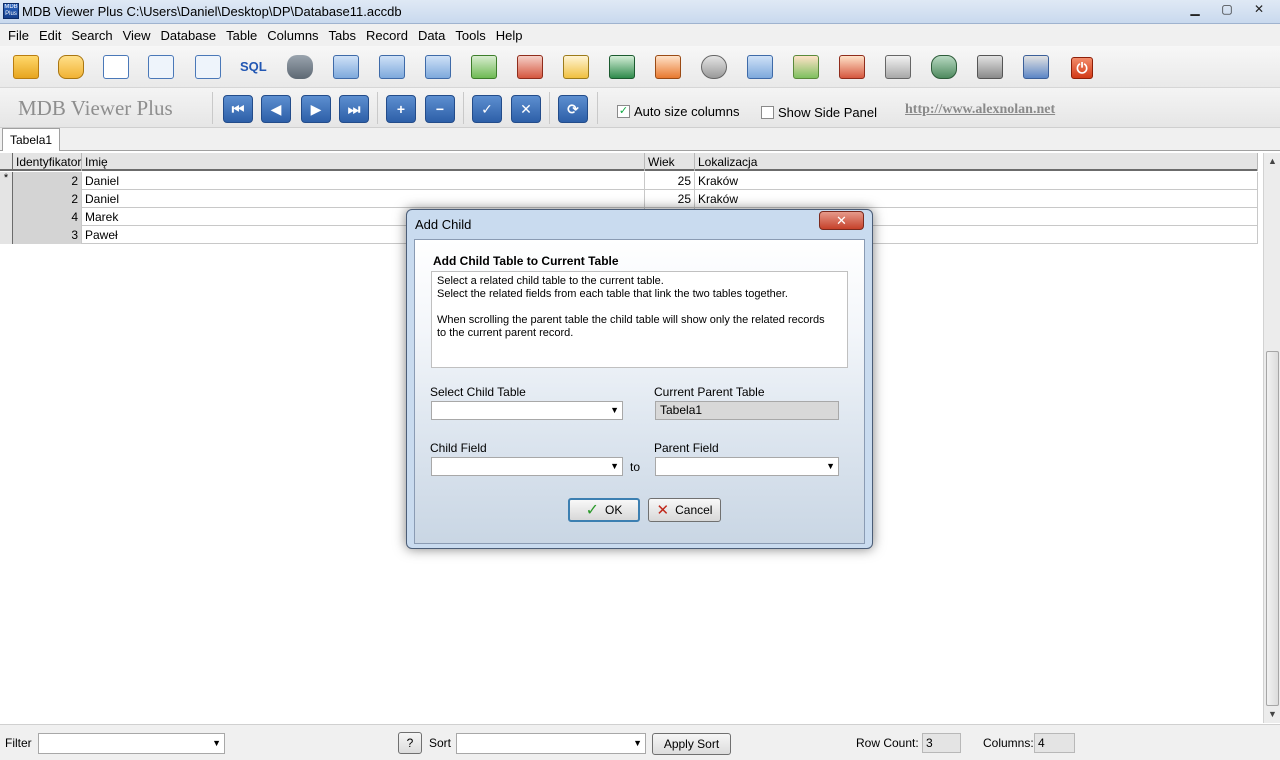 The height and width of the screenshot is (760, 1280). I want to click on filter-help-button: ?, so click(410, 743).